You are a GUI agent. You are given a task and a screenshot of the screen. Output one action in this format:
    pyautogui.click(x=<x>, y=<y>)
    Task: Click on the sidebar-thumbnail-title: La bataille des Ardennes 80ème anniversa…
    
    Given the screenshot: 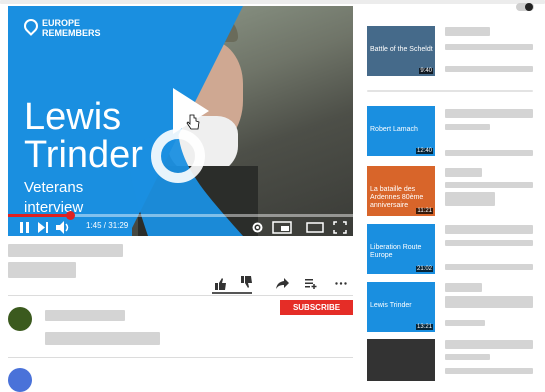 What is the action you would take?
    pyautogui.click(x=397, y=197)
    